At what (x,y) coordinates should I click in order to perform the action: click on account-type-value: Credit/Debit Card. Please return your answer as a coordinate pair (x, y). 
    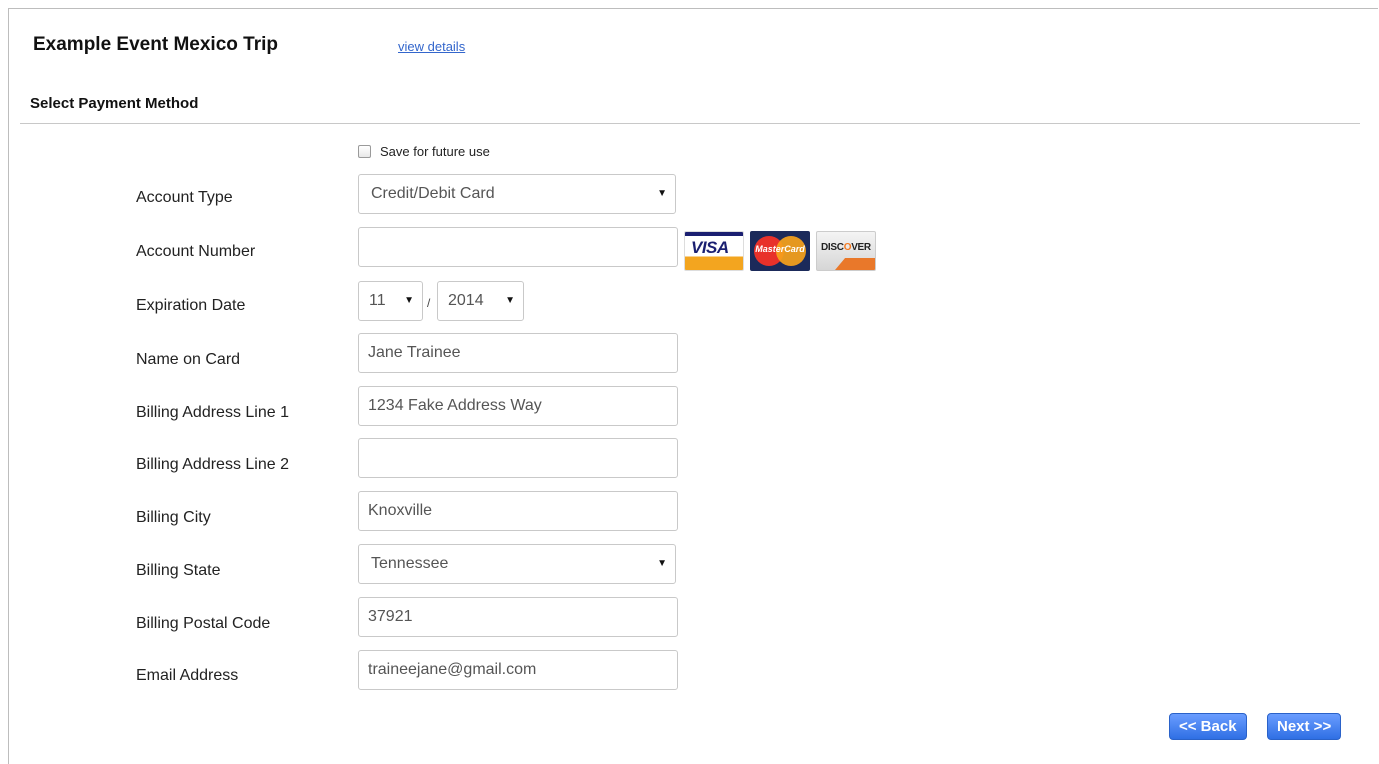
    Looking at the image, I should click on (433, 193).